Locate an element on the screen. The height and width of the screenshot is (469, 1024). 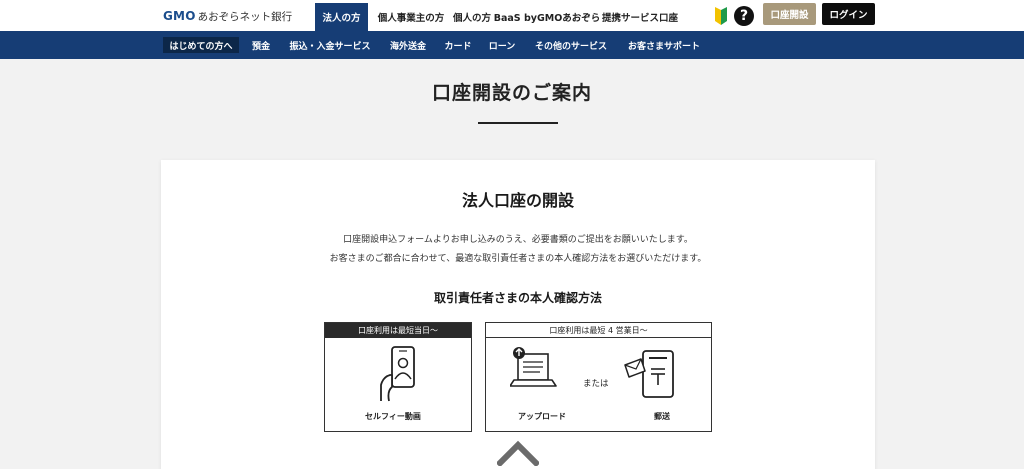
site-logo: GMO あおぞらネット銀行 is located at coordinates (227, 16).